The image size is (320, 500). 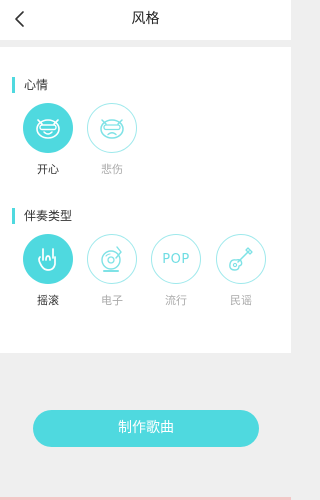 I want to click on accompaniment-option-label: 电子, so click(x=112, y=300).